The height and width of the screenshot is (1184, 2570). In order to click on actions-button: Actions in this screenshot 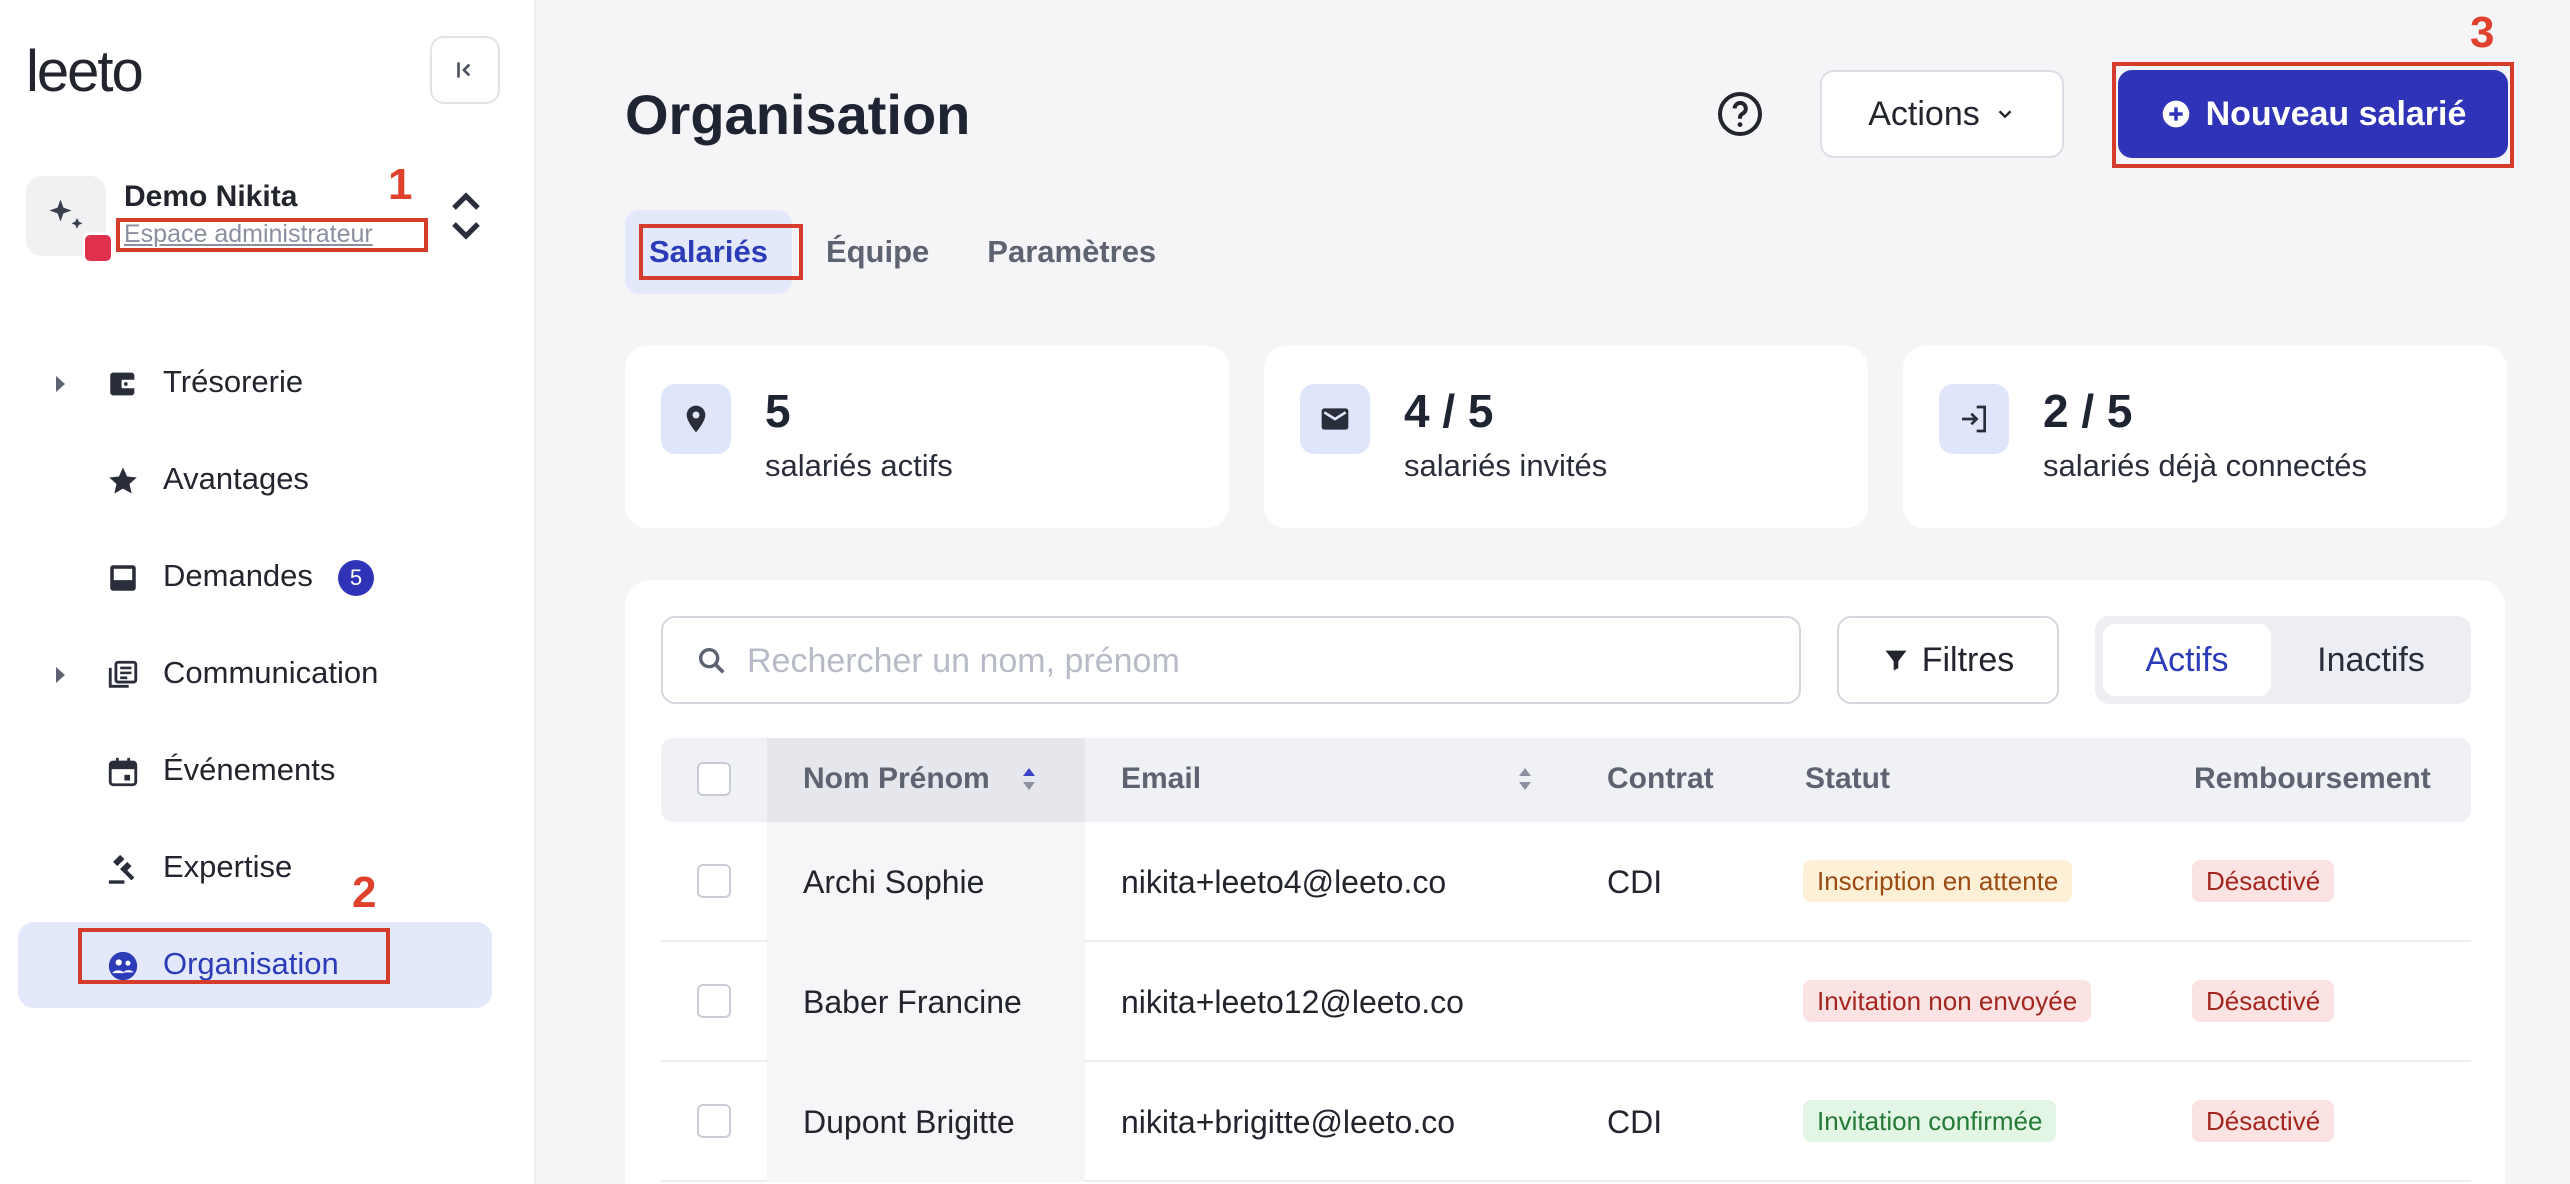, I will do `click(1942, 114)`.